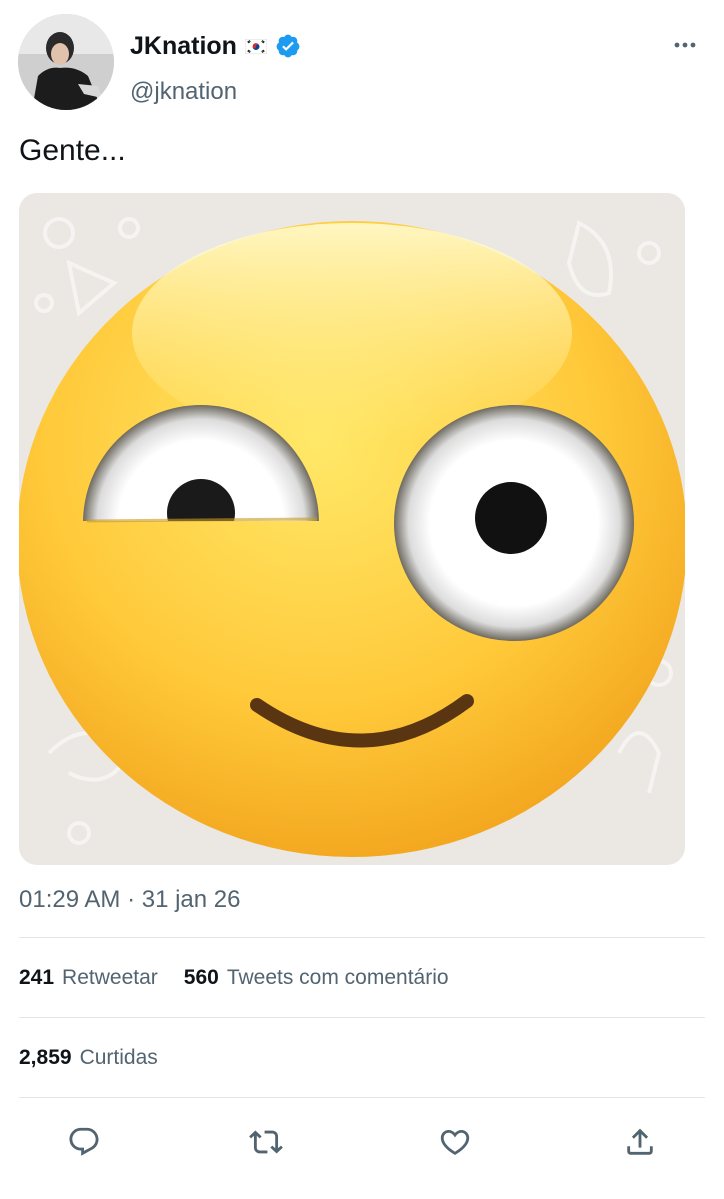 This screenshot has height=1199, width=724. What do you see at coordinates (256, 46) in the screenshot?
I see `south-korea-flag-icon` at bounding box center [256, 46].